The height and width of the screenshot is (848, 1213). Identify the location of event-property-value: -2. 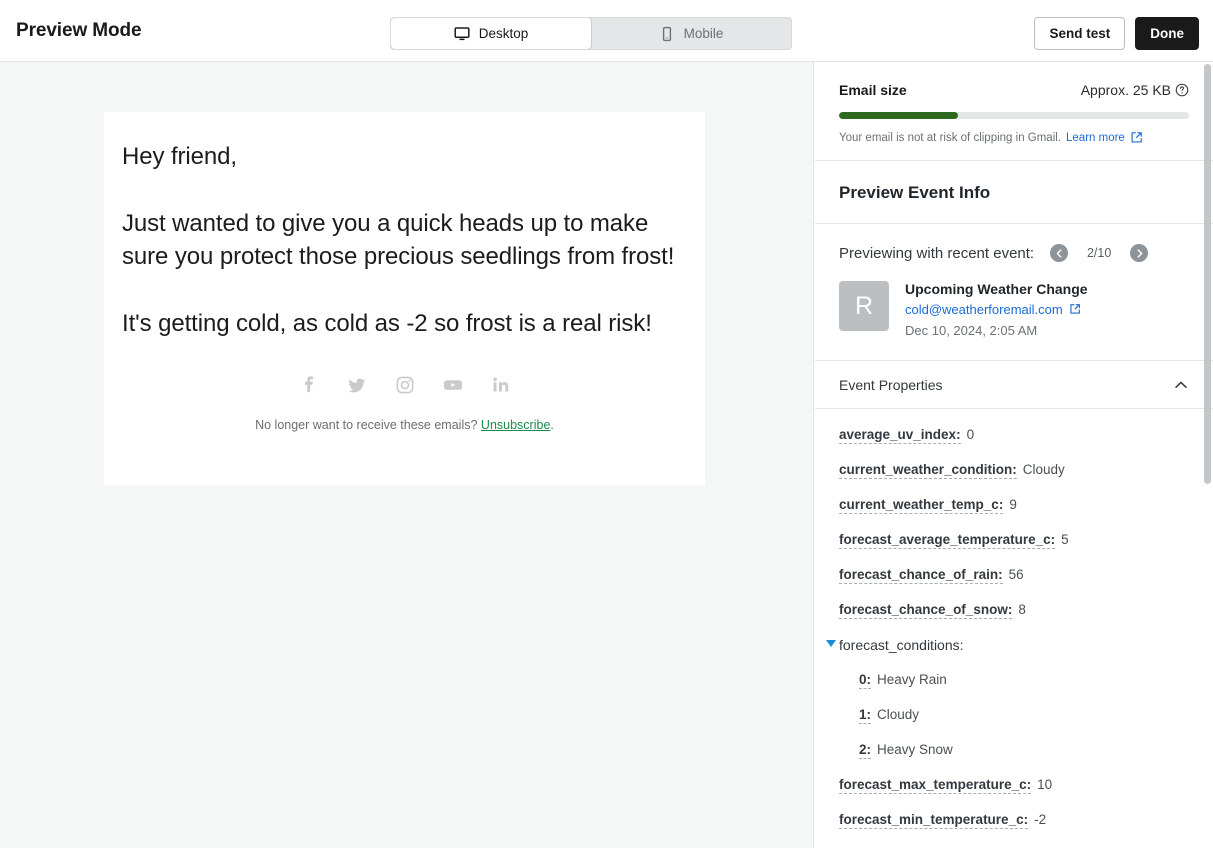
(1040, 819).